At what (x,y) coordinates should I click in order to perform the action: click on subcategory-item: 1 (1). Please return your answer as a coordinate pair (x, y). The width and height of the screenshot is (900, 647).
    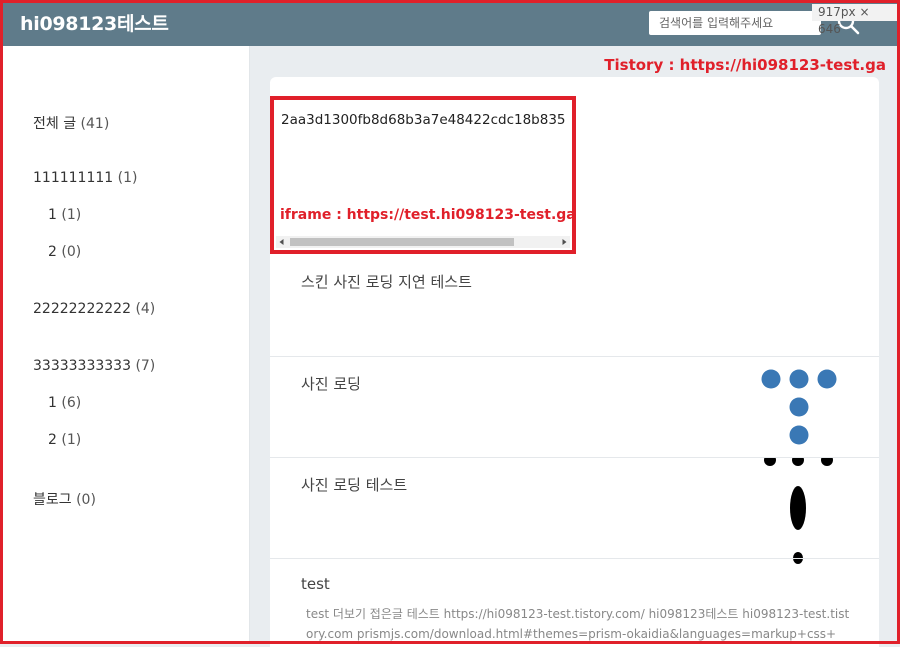
    Looking at the image, I should click on (64, 215).